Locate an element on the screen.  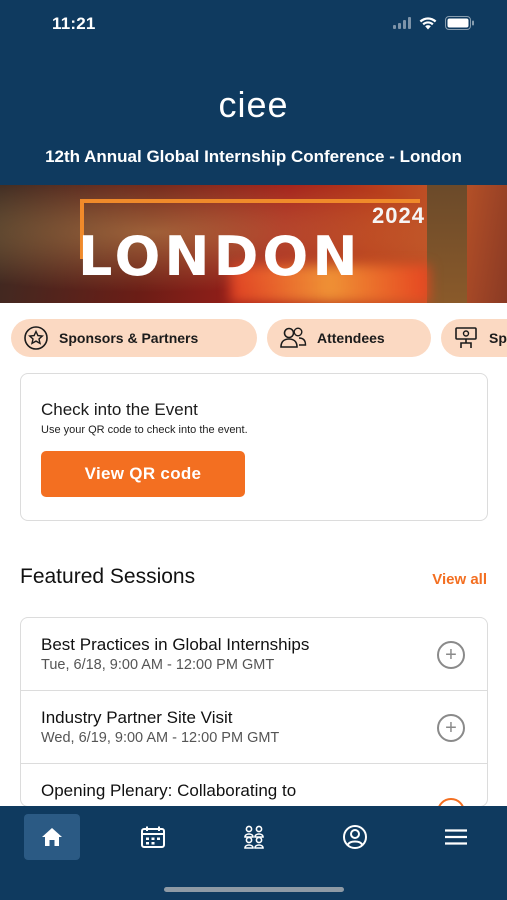
tab-attendees is located at coordinates (254, 837).